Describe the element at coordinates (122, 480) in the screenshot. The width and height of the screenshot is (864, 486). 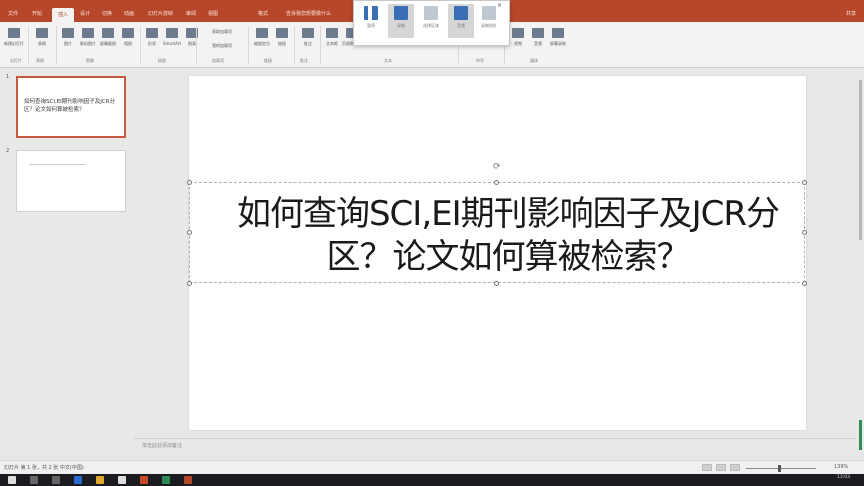
I see `store-icon` at that location.